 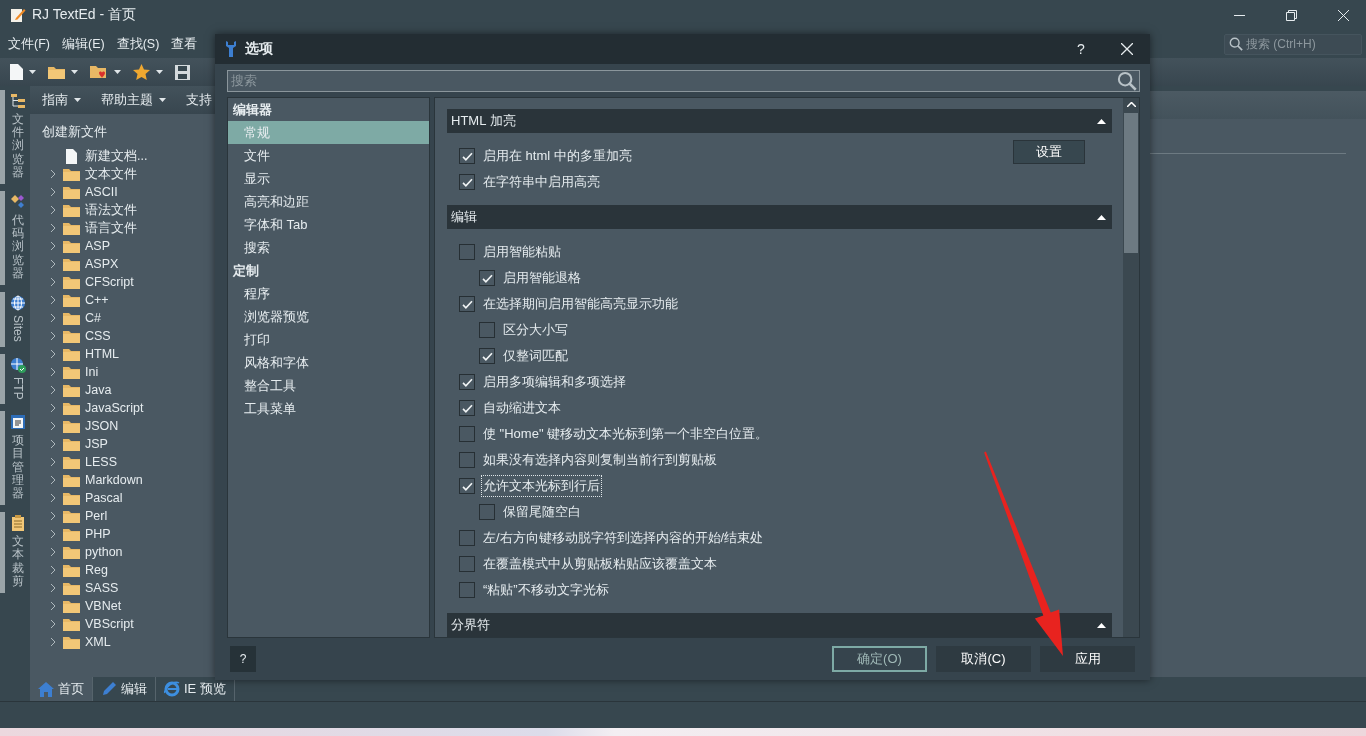 What do you see at coordinates (1131, 104) in the screenshot?
I see `scroll-up-icon` at bounding box center [1131, 104].